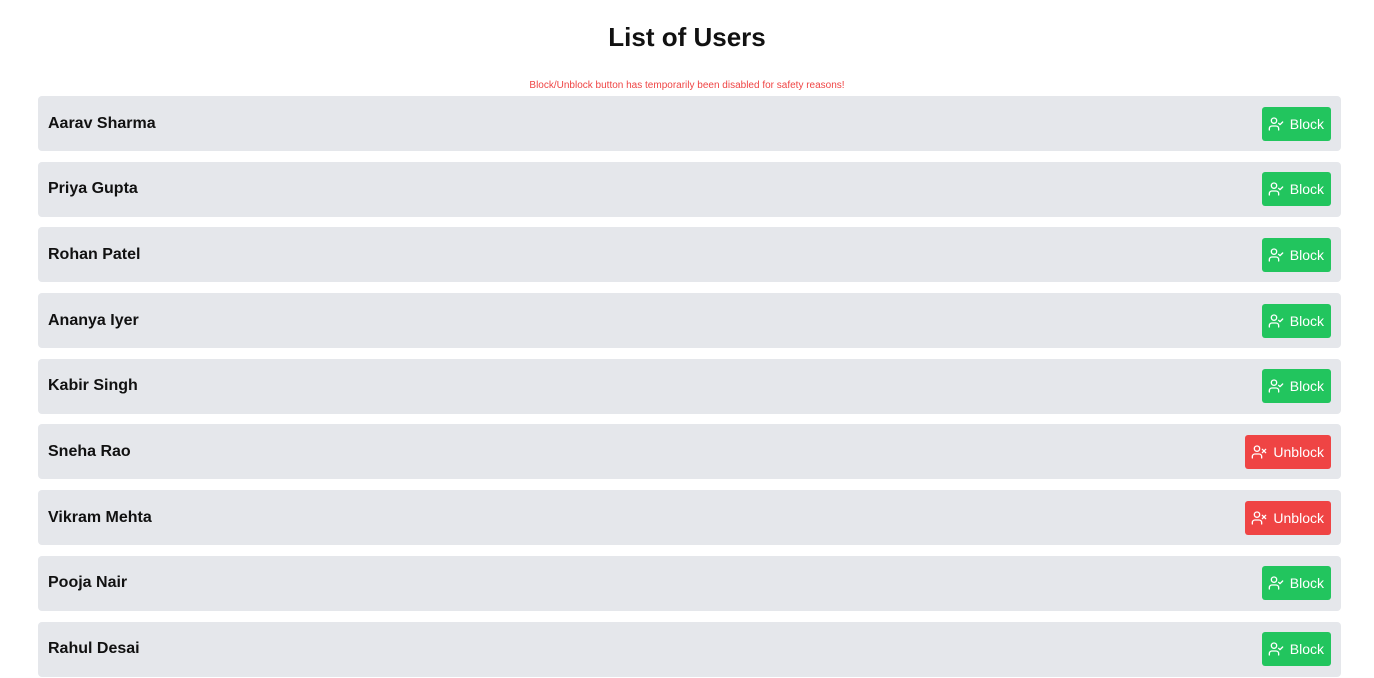 The width and height of the screenshot is (1374, 678). I want to click on user-row: Aarav Sharma Block, so click(689, 123).